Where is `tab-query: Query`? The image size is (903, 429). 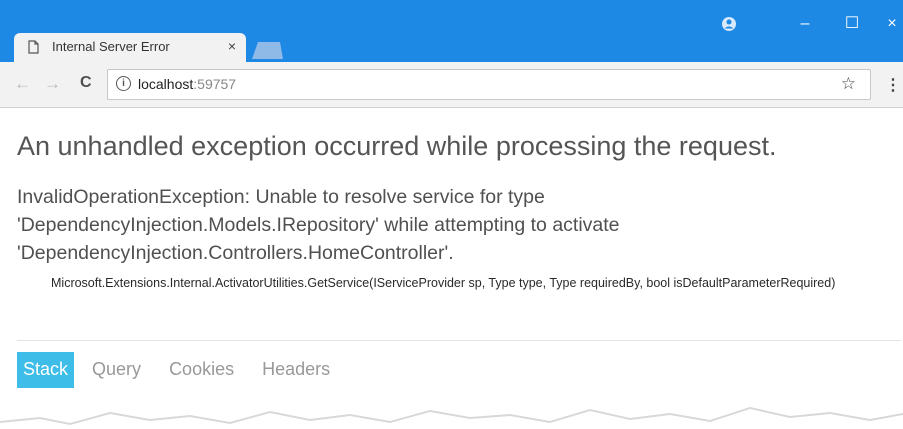 tab-query: Query is located at coordinates (116, 370).